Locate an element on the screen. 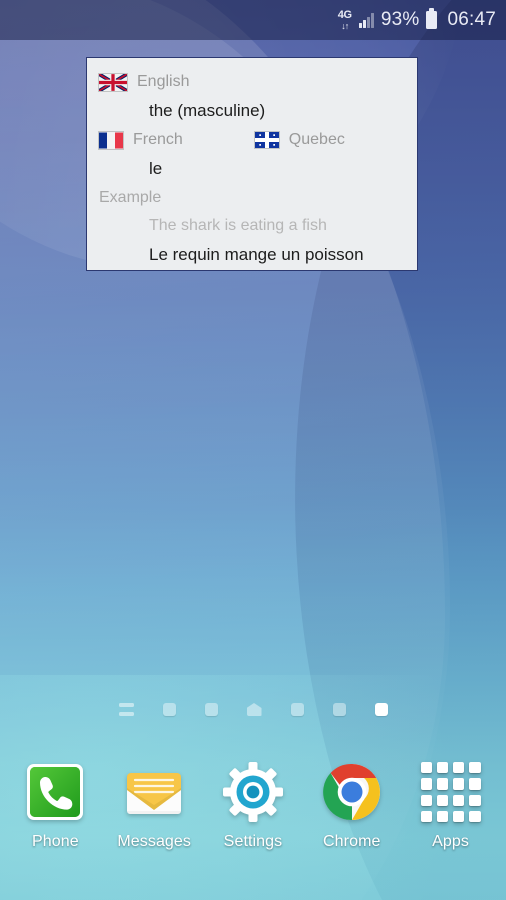 This screenshot has width=506, height=900. france-flag-icon is located at coordinates (111, 140).